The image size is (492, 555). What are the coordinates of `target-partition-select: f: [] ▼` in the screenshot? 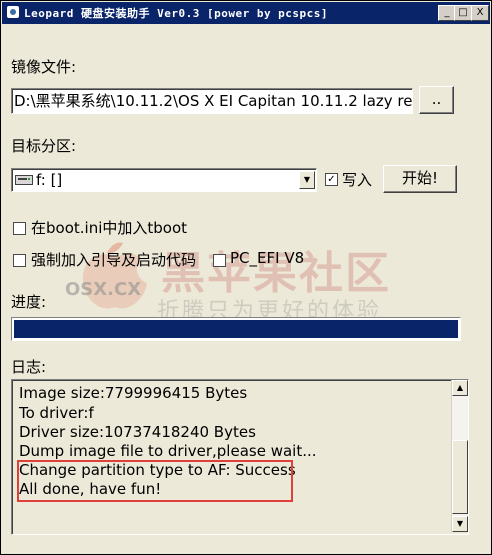 It's located at (164, 180).